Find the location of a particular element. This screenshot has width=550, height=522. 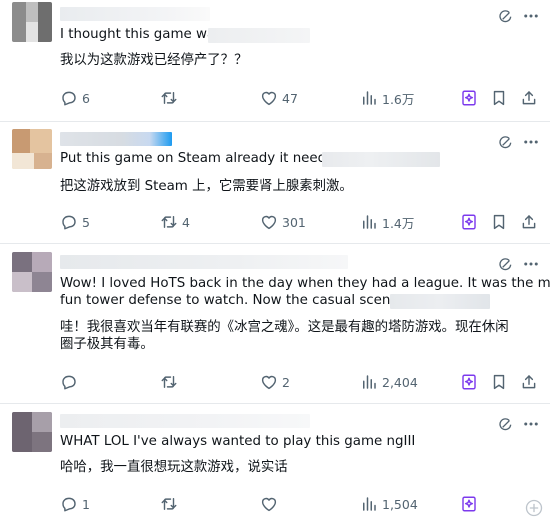

like-button: 47 is located at coordinates (279, 98).